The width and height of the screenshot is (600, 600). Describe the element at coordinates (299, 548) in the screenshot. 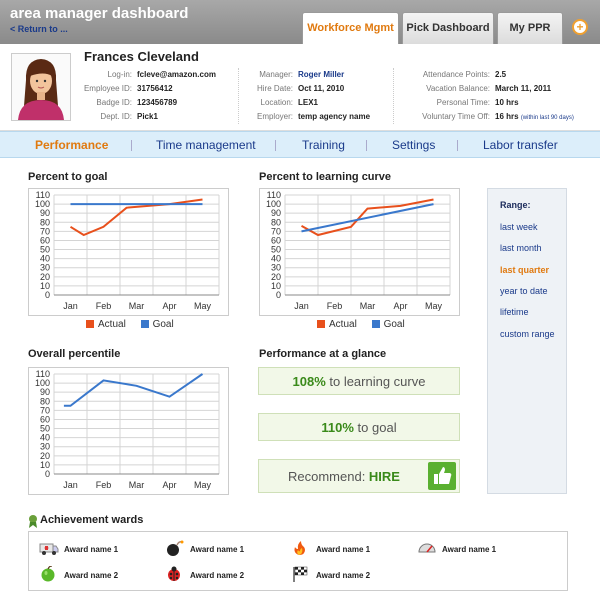

I see `fire-icon` at that location.